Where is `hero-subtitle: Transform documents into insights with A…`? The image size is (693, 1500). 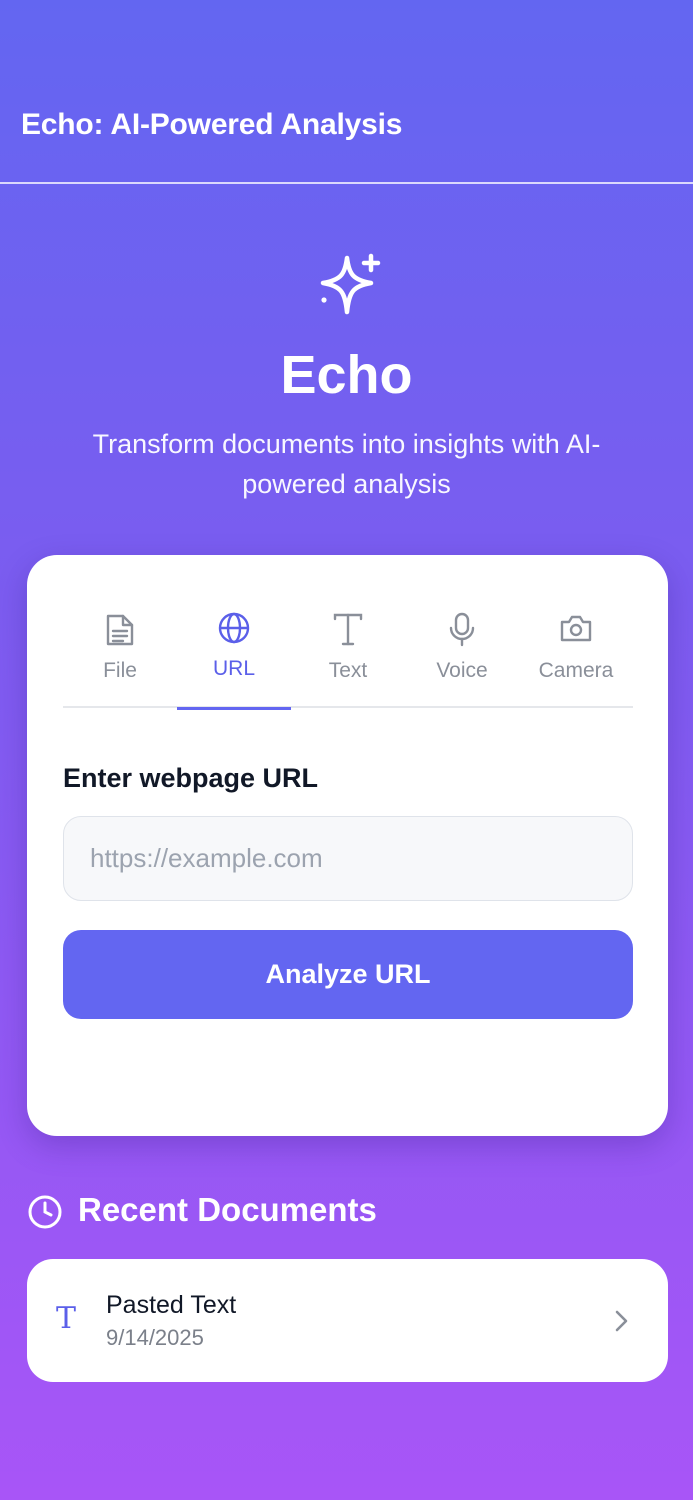 hero-subtitle: Transform documents into insights with A… is located at coordinates (346, 464).